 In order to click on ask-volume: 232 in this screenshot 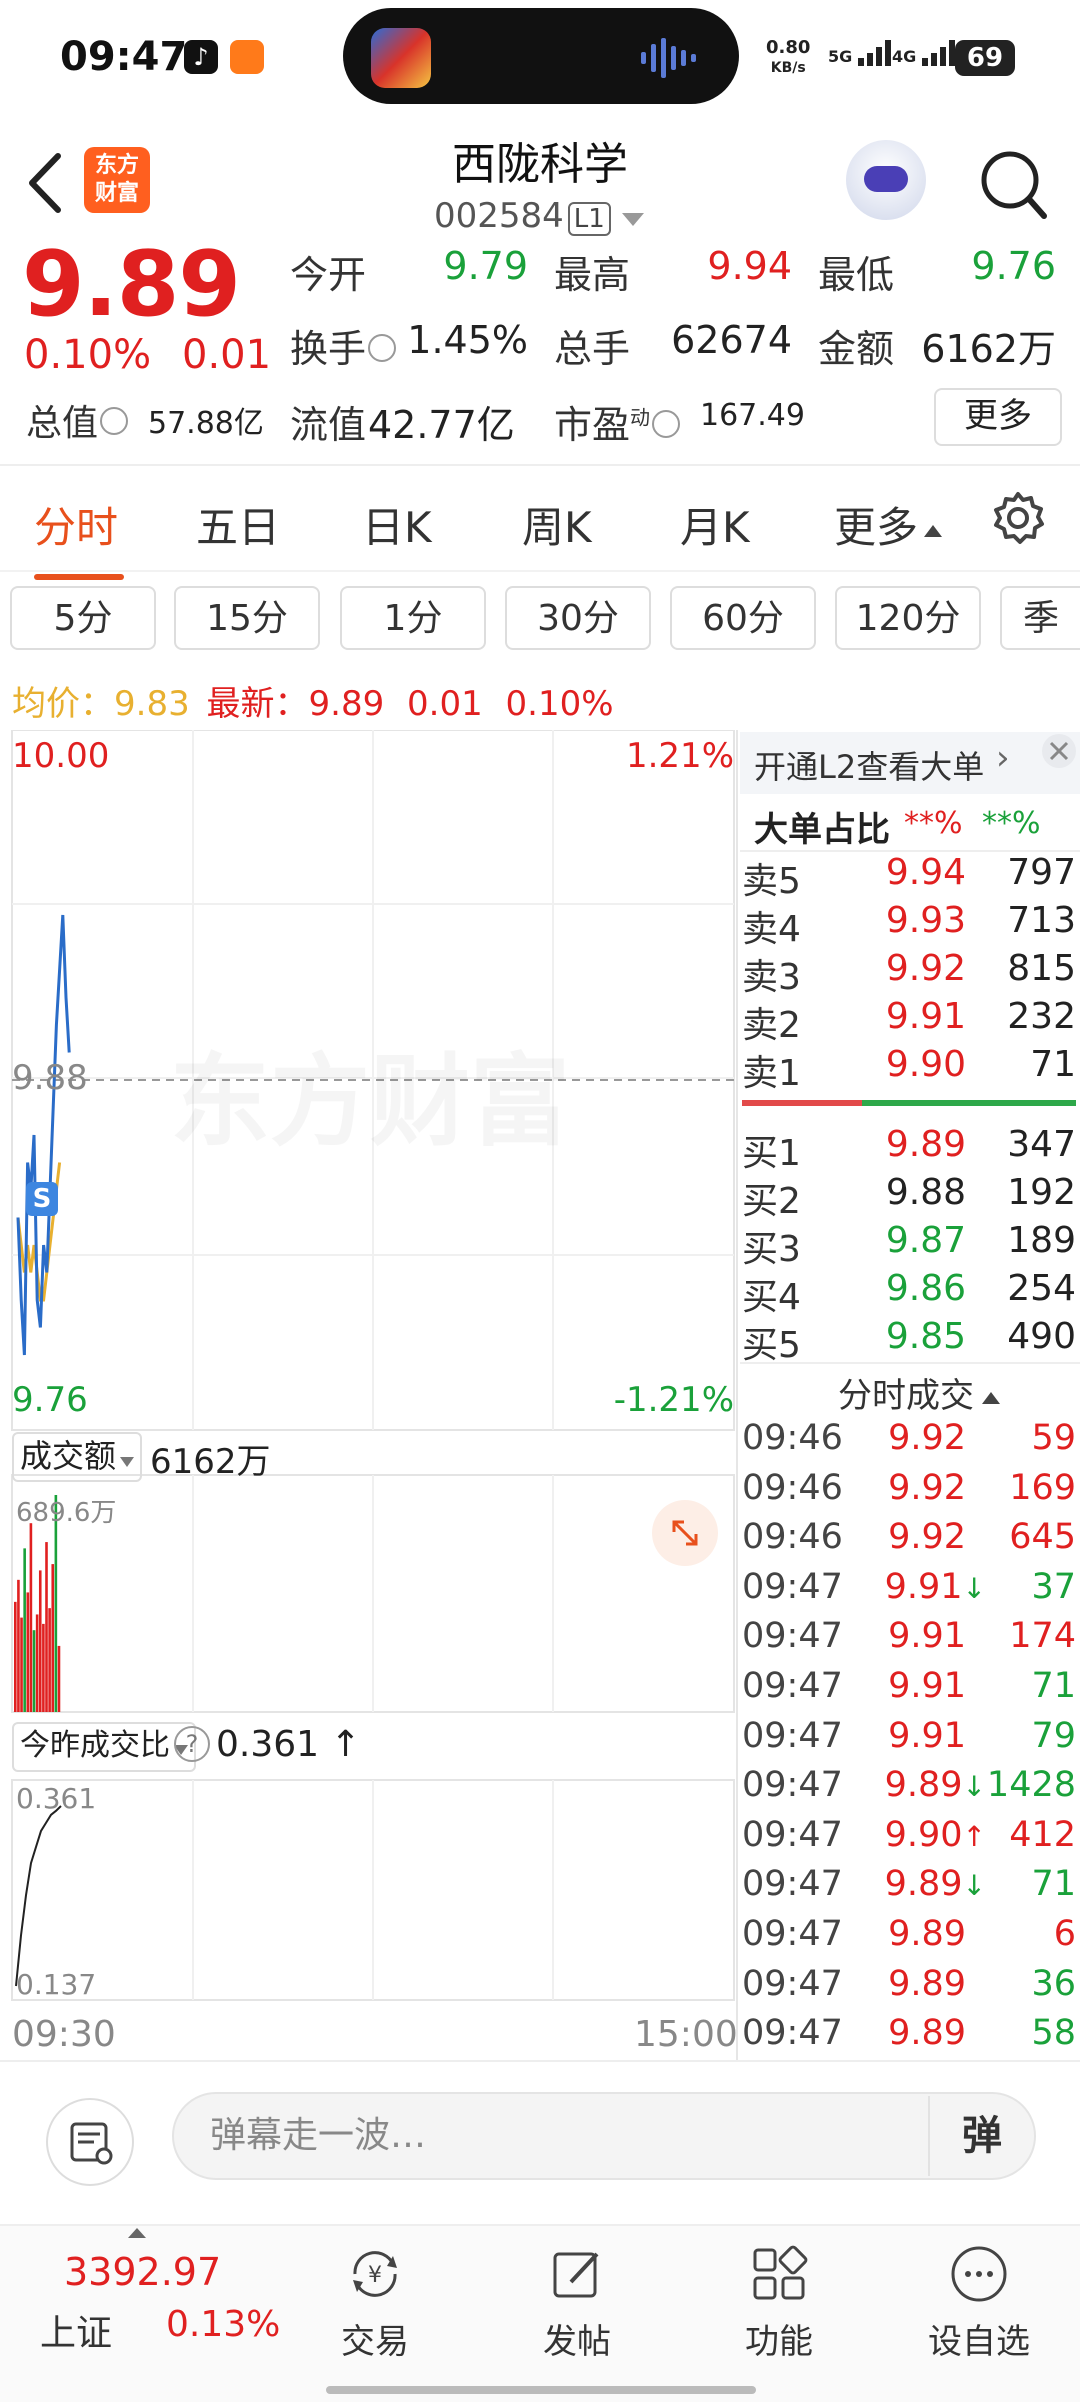, I will do `click(1041, 1016)`.